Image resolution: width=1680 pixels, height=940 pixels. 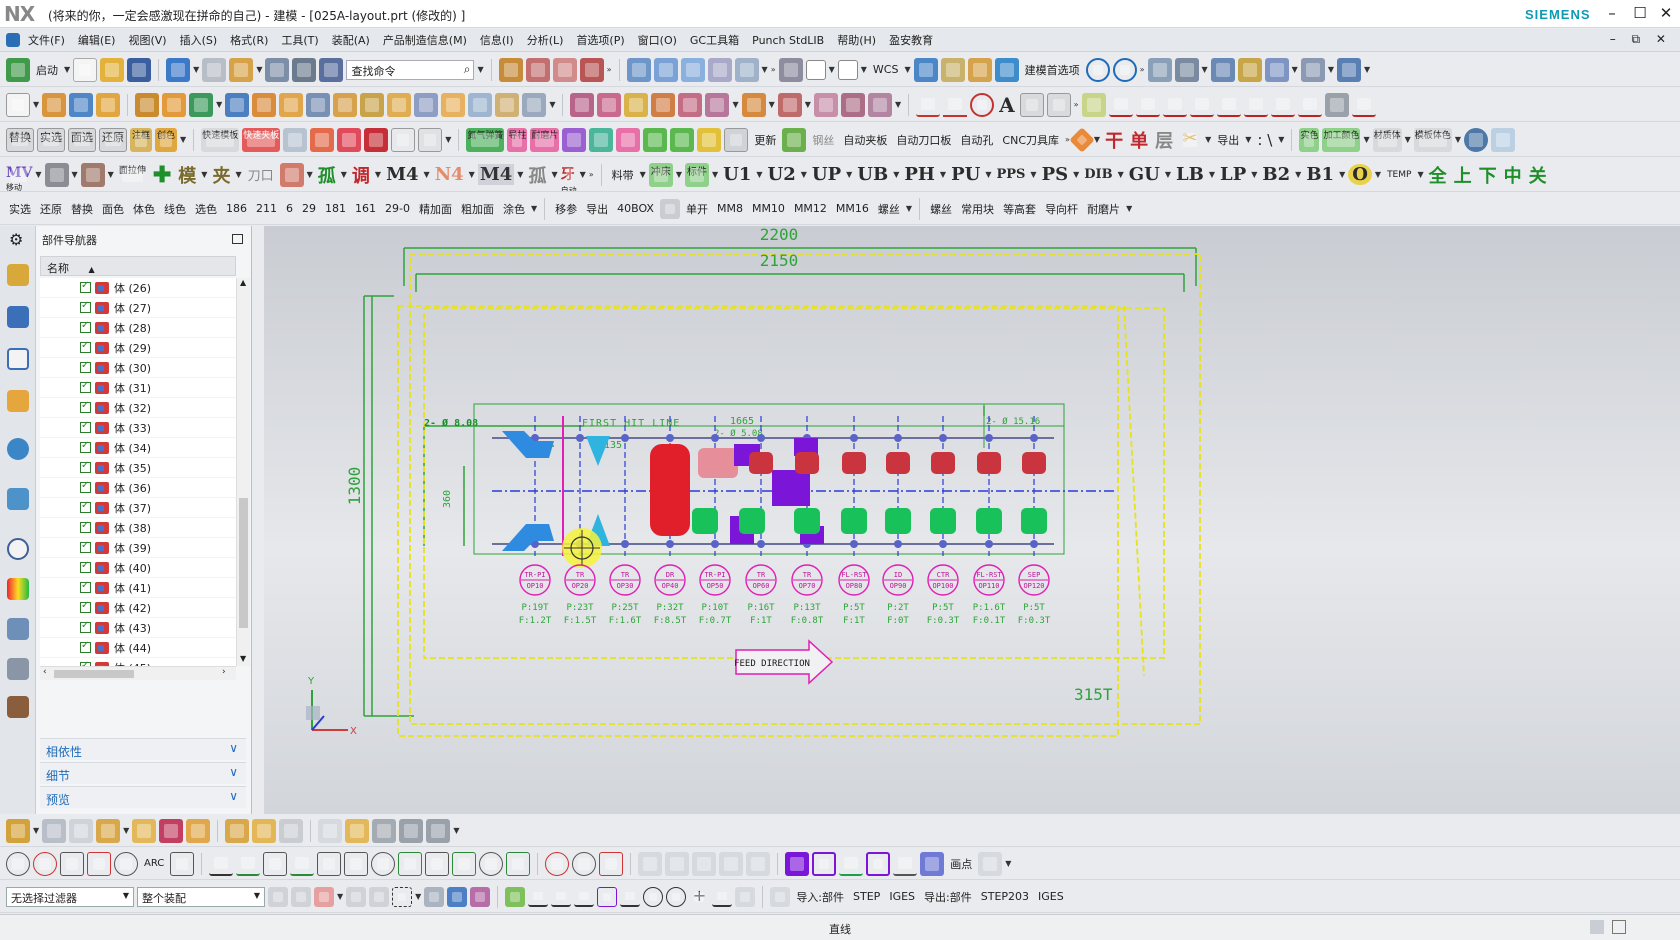 What do you see at coordinates (1222, 69) in the screenshot?
I see `tool-a-icon` at bounding box center [1222, 69].